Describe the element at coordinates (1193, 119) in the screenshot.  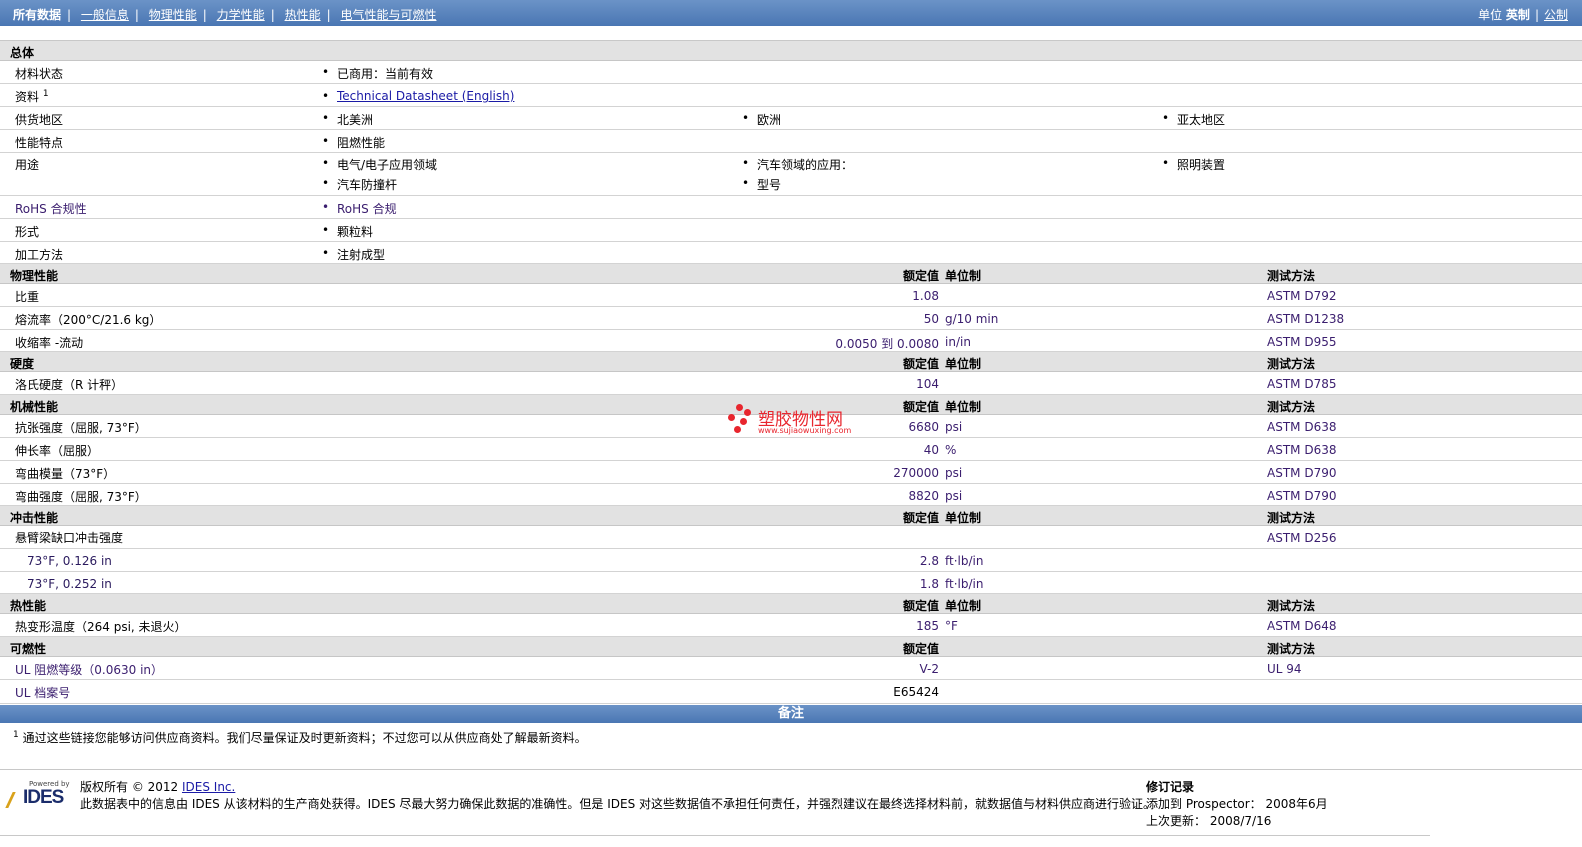
I see `region-item: 亚太地区` at that location.